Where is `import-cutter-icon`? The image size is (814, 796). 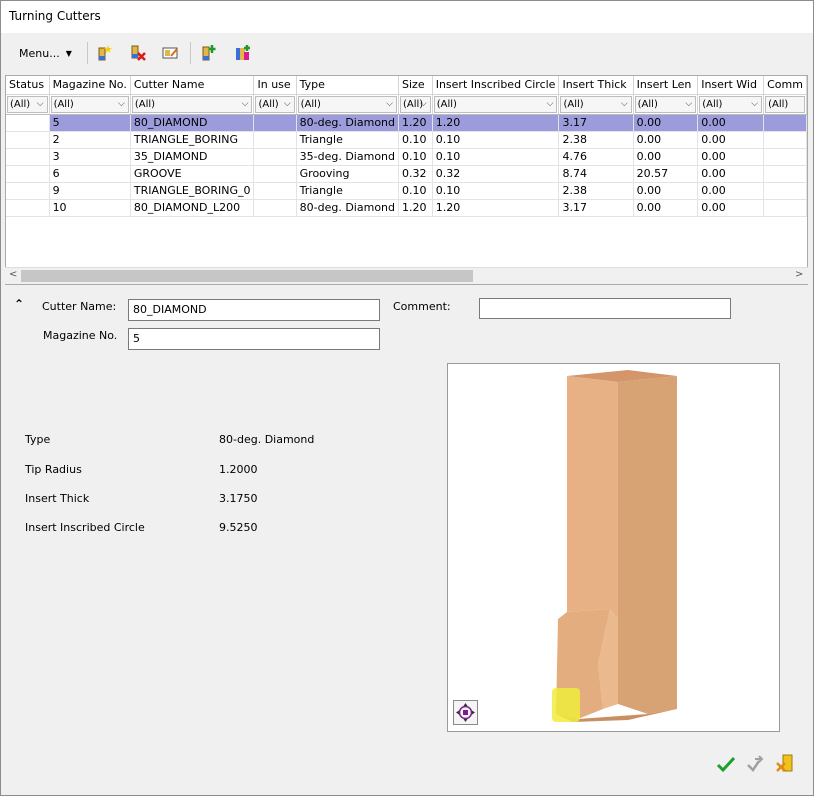
import-cutter-icon is located at coordinates (209, 53).